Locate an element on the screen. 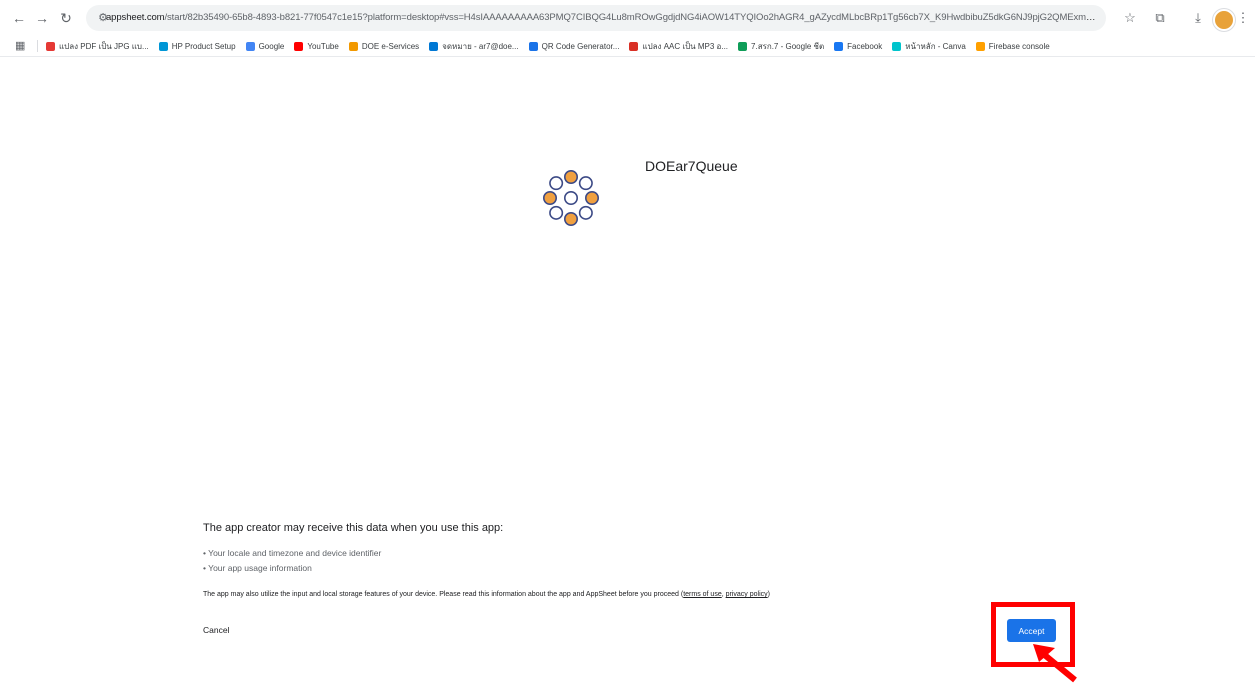 Image resolution: width=1255 pixels, height=683 pixels. bookmark-item: หน้าหลัก - Canva is located at coordinates (929, 46).